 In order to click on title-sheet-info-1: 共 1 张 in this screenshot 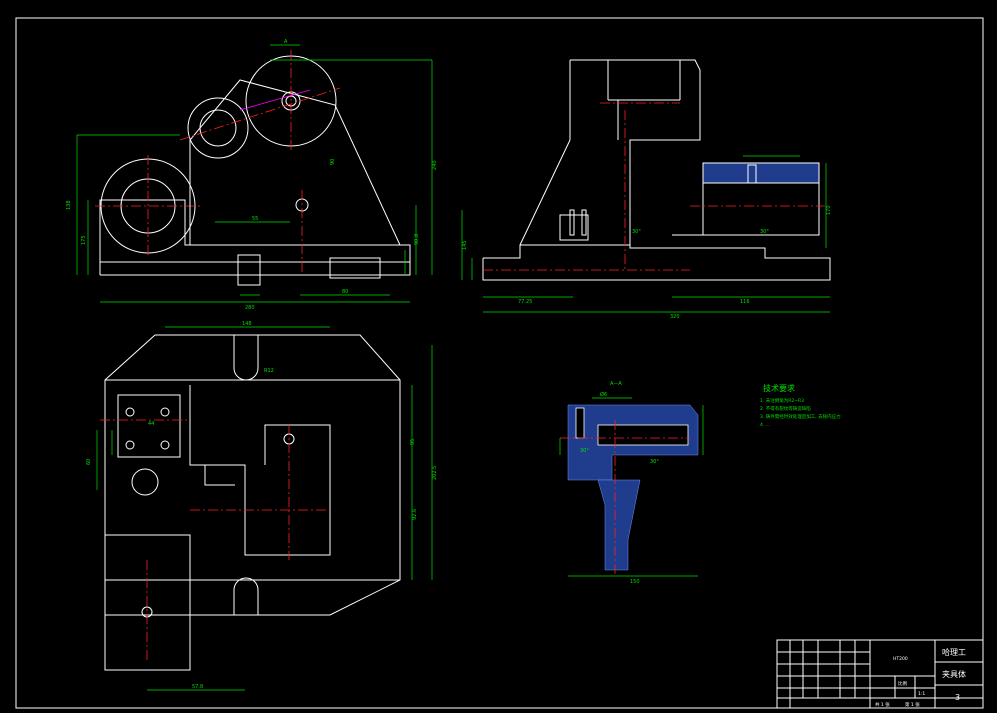, I will do `click(882, 704)`.